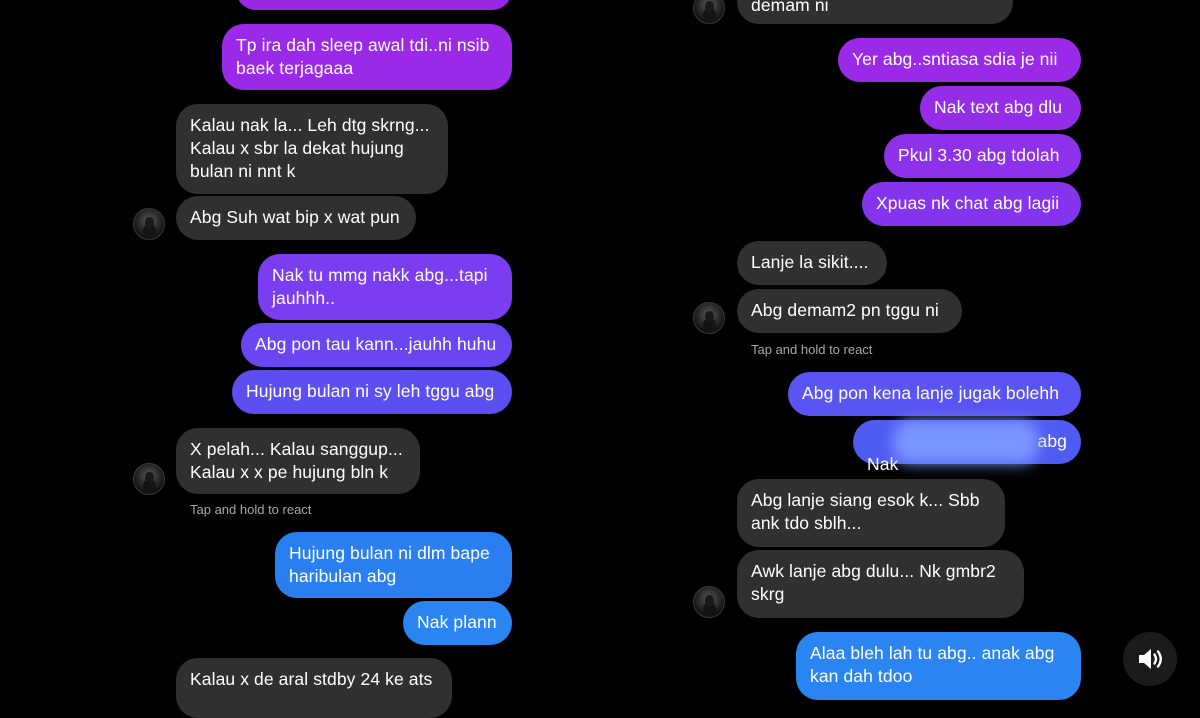 The width and height of the screenshot is (1200, 718). I want to click on outgoing-message: Nak plann, so click(457, 623).